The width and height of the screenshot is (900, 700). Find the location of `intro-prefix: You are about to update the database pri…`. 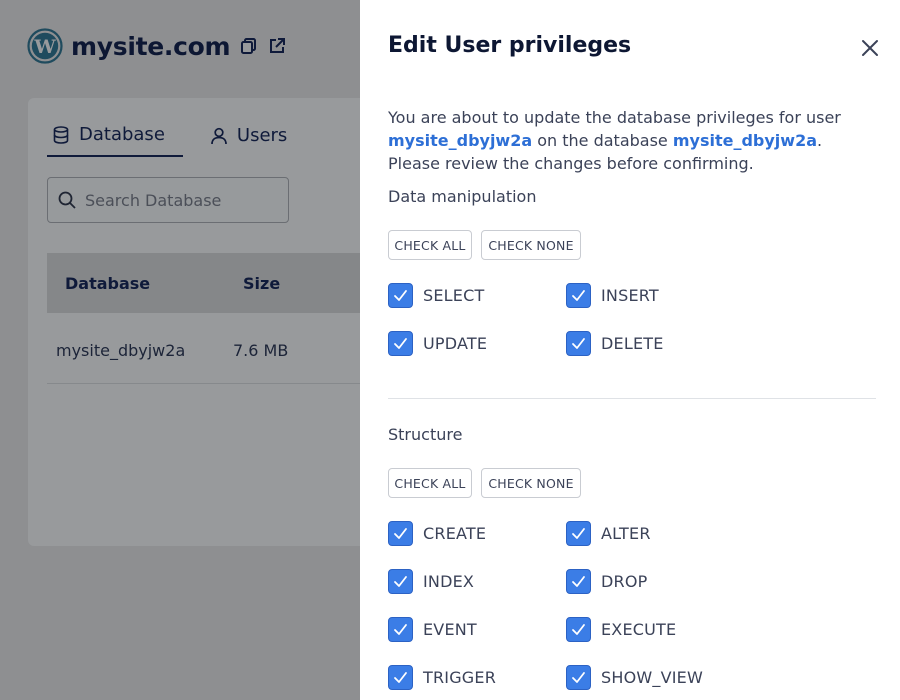

intro-prefix: You are about to update the database pri… is located at coordinates (614, 117).